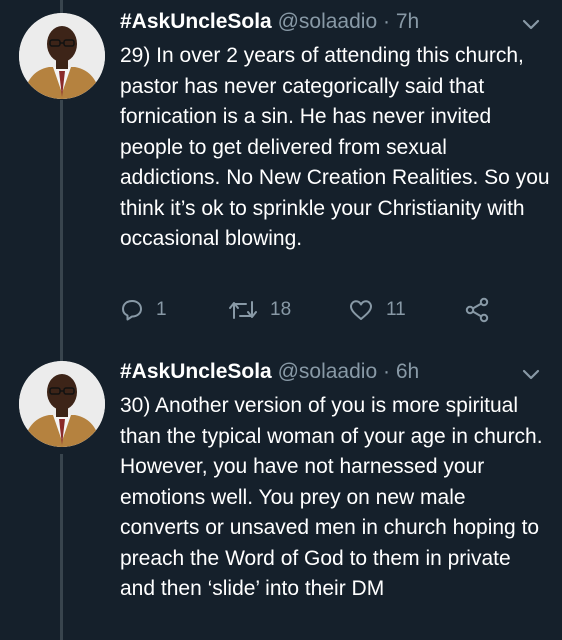 The width and height of the screenshot is (562, 640). I want to click on reply-button: 1, so click(143, 310).